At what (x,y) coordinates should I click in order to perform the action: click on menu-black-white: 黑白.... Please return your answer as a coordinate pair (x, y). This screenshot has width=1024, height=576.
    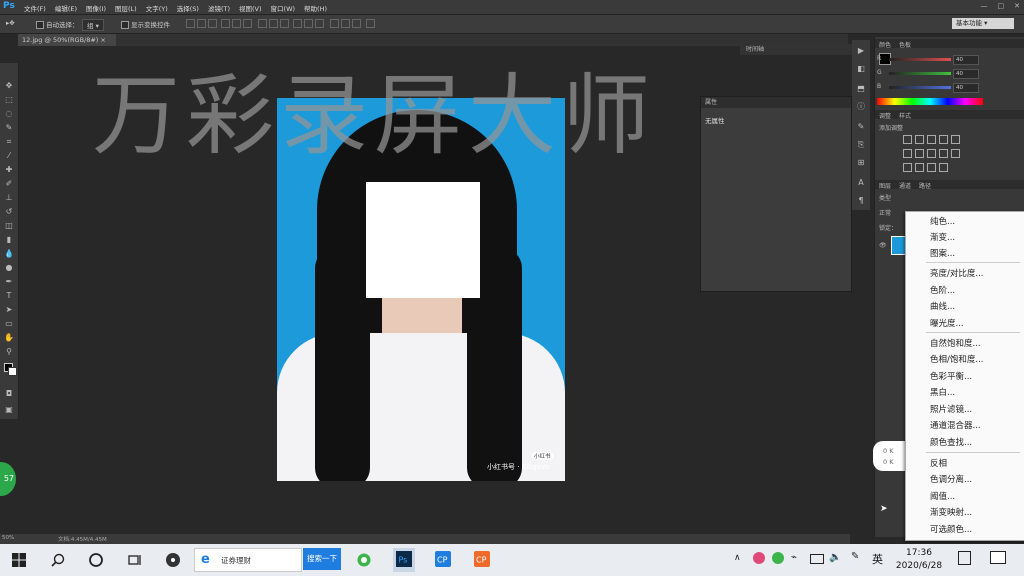
    Looking at the image, I should click on (942, 392).